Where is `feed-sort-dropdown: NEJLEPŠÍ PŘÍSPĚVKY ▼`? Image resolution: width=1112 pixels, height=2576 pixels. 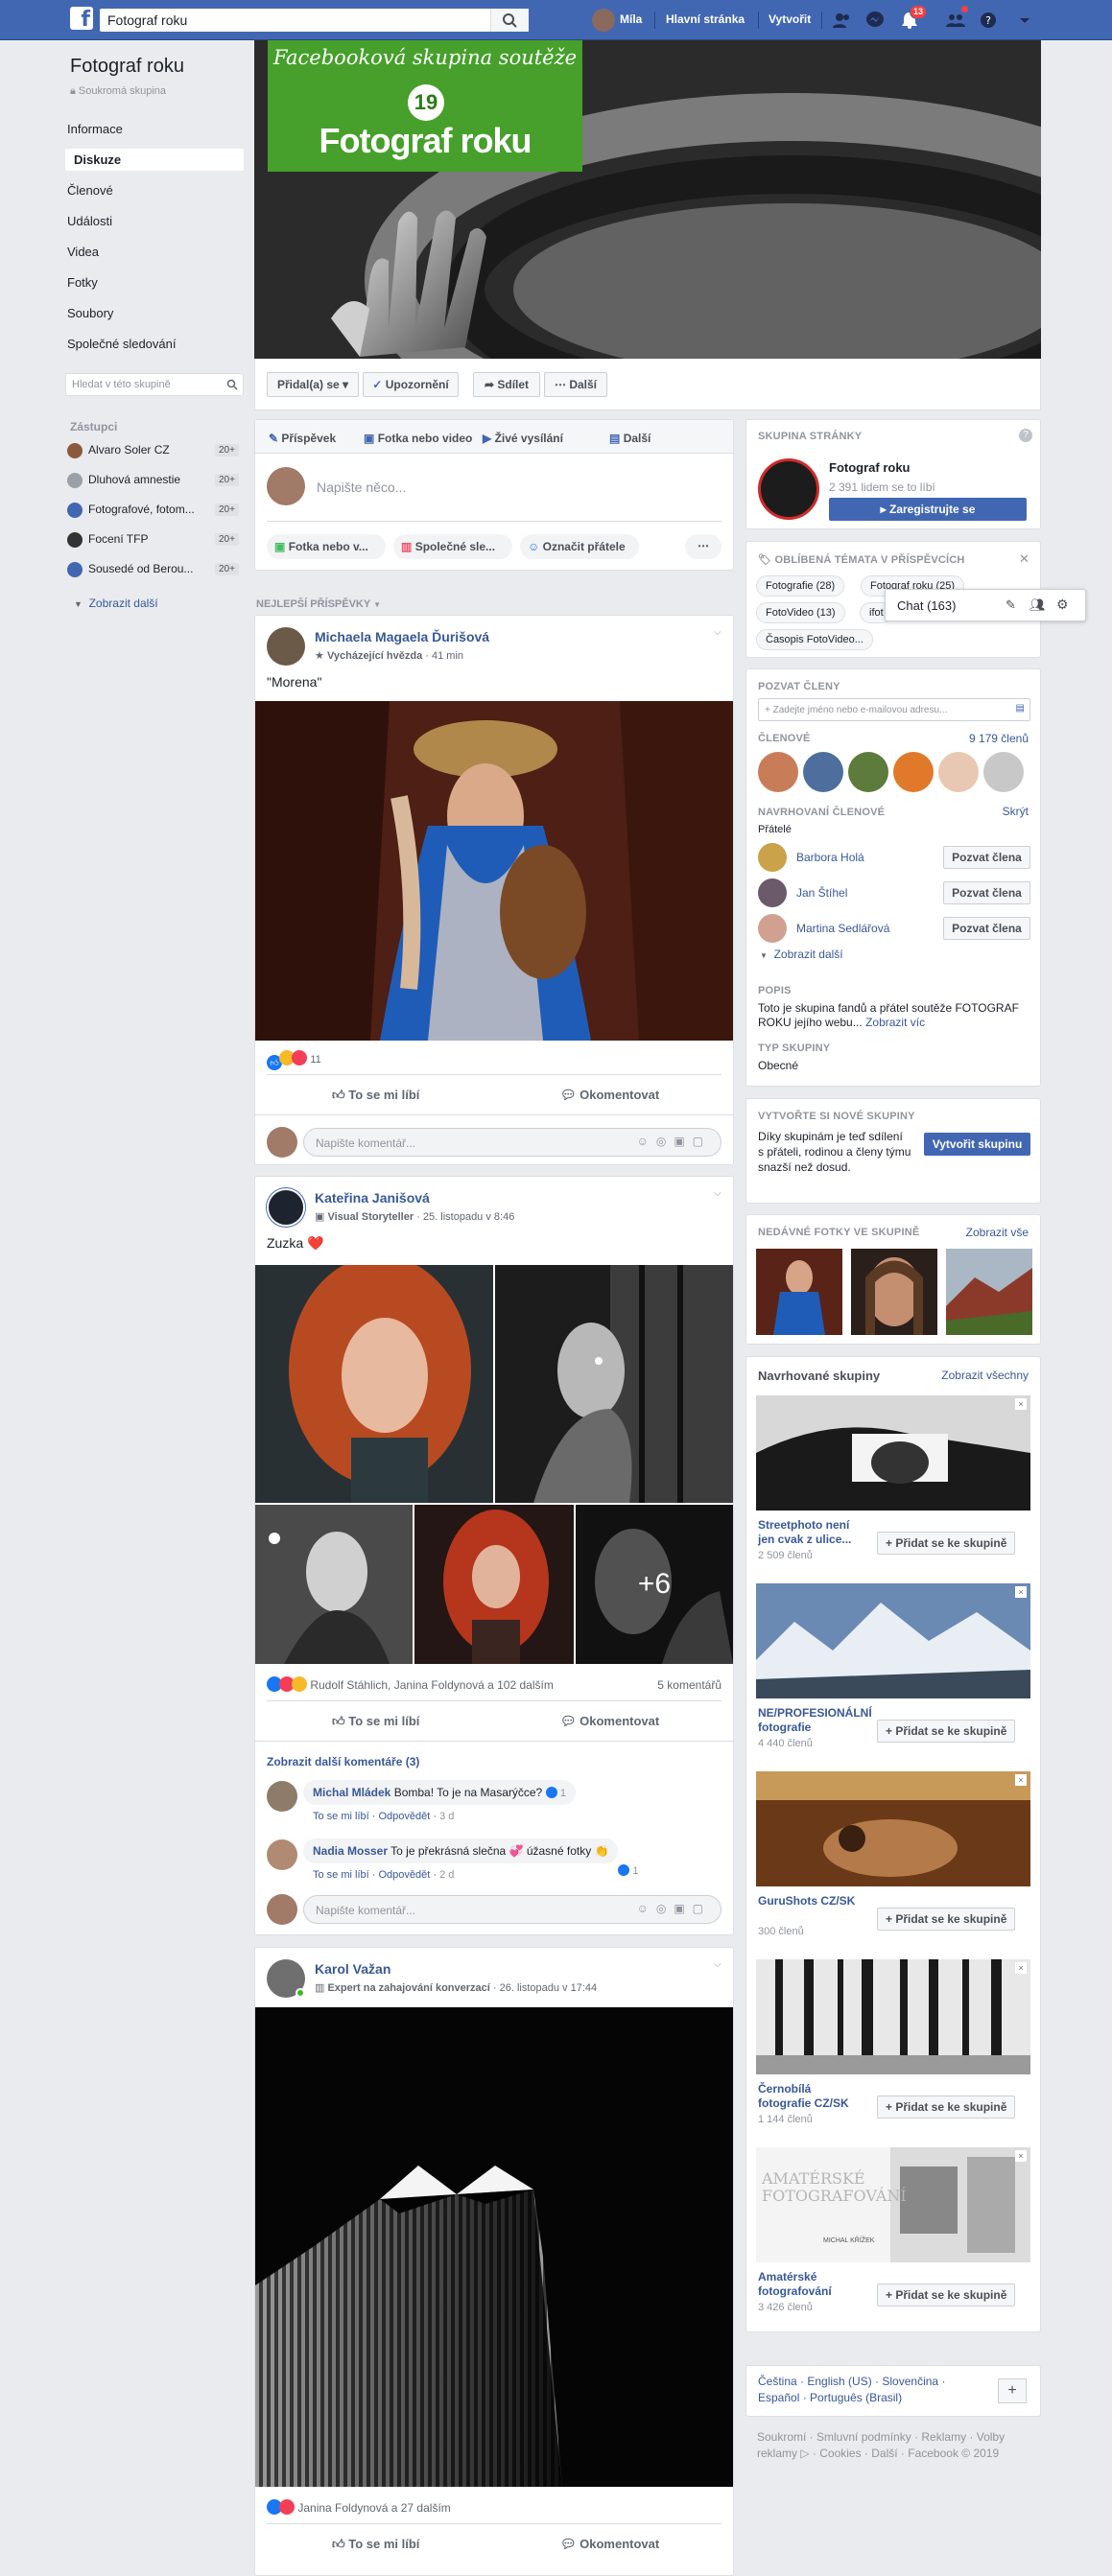
feed-sort-dropdown: NEJLEPŠÍ PŘÍSPĚVKY ▼ is located at coordinates (318, 604).